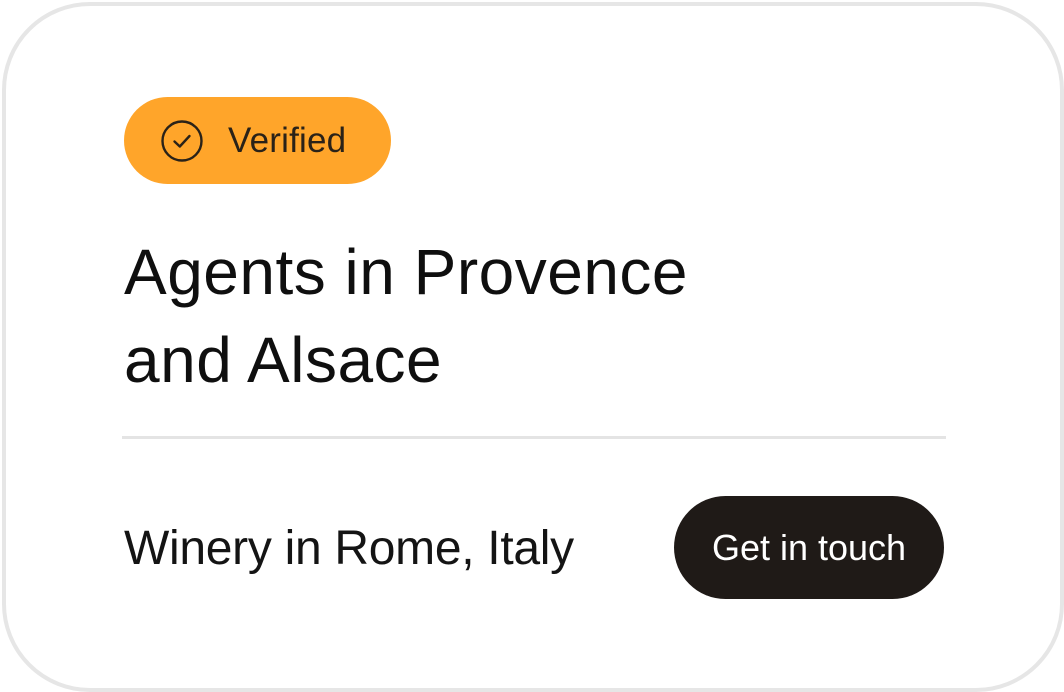 This screenshot has height=692, width=1064. What do you see at coordinates (287, 140) in the screenshot?
I see `verified-badge-label: Verified` at bounding box center [287, 140].